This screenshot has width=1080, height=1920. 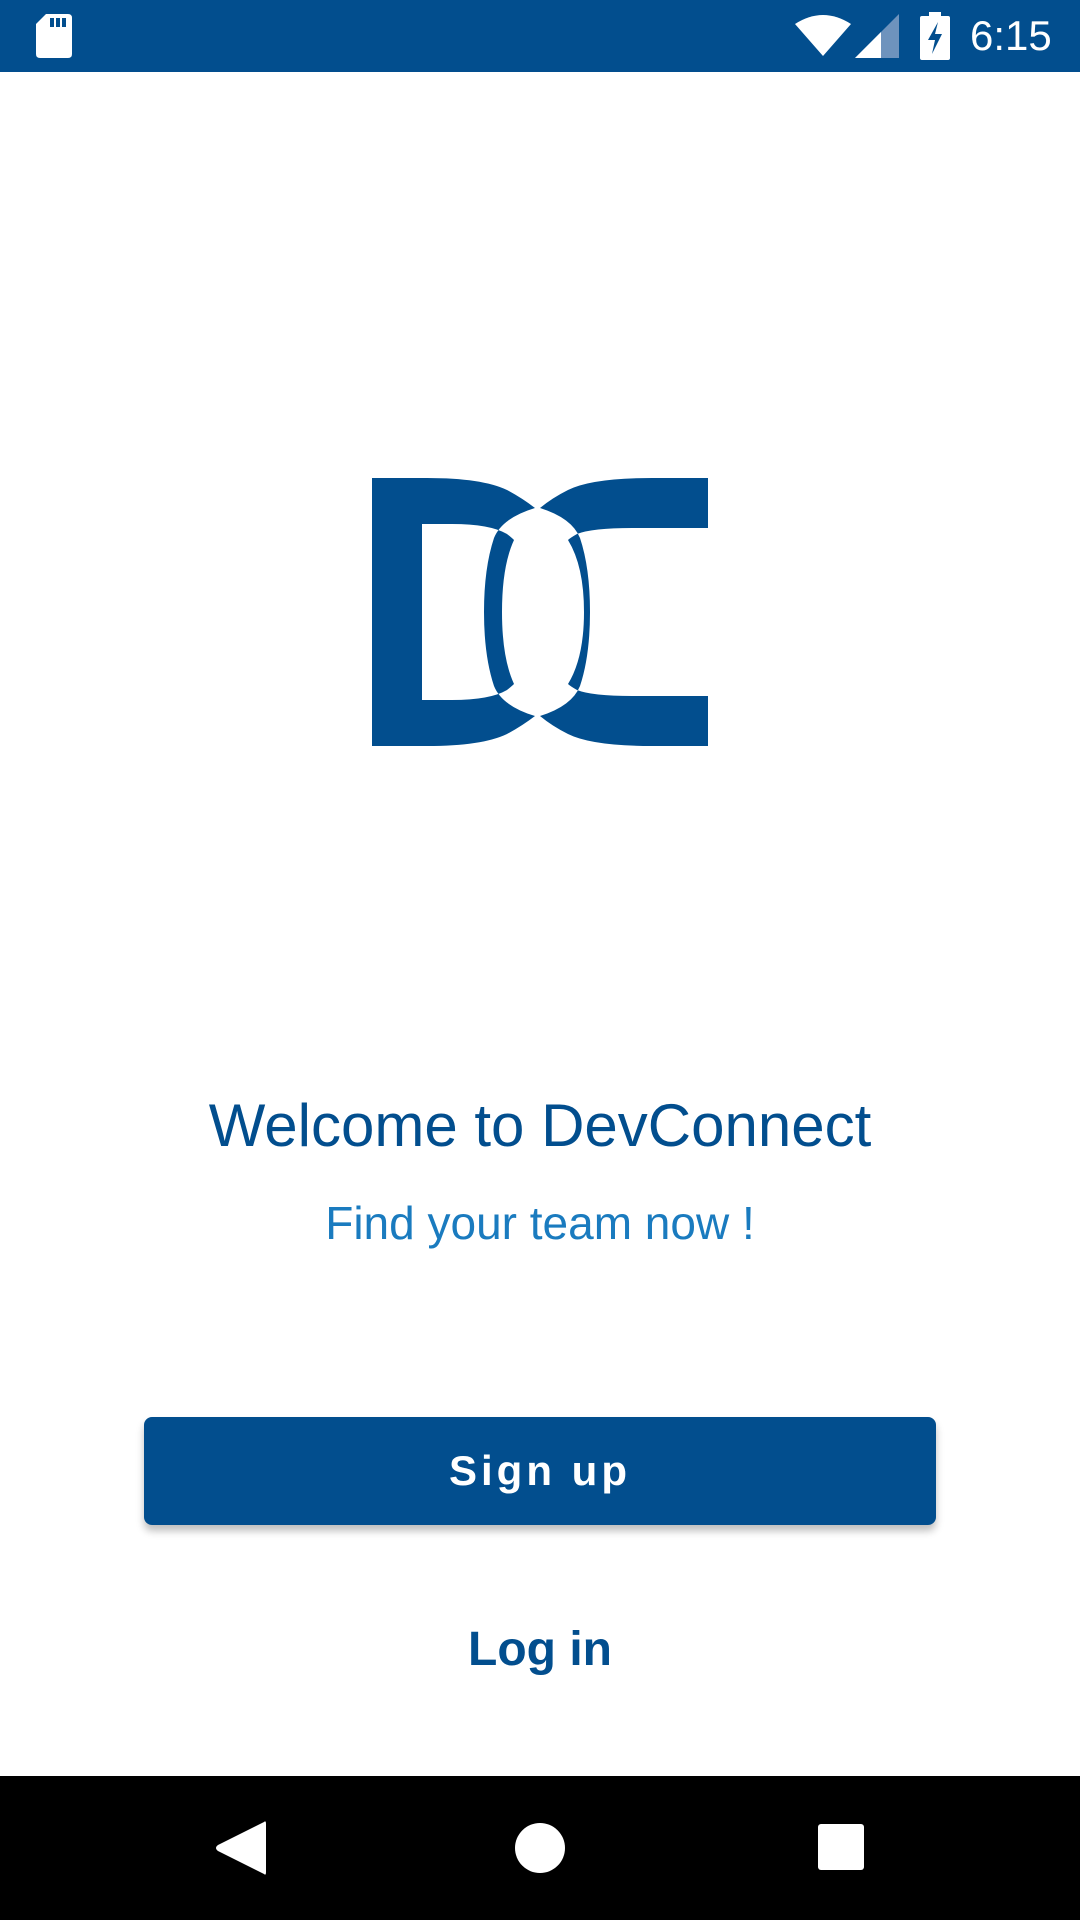 I want to click on signup-button: Sign up, so click(x=540, y=1471).